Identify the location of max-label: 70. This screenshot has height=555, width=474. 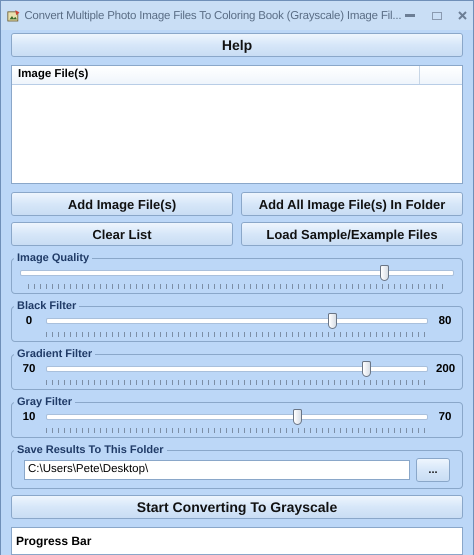
(445, 417).